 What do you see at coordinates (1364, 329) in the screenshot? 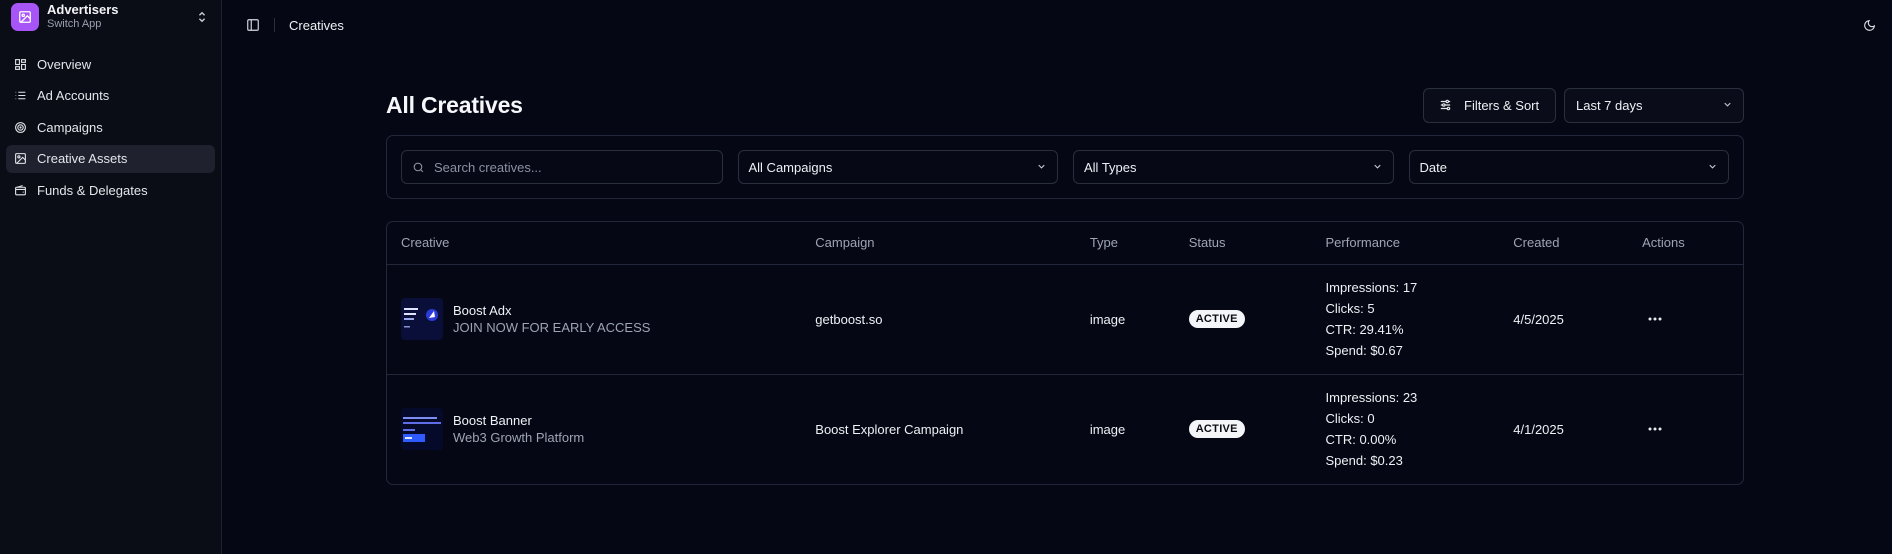
I see `ctr: CTR: 29.41%` at bounding box center [1364, 329].